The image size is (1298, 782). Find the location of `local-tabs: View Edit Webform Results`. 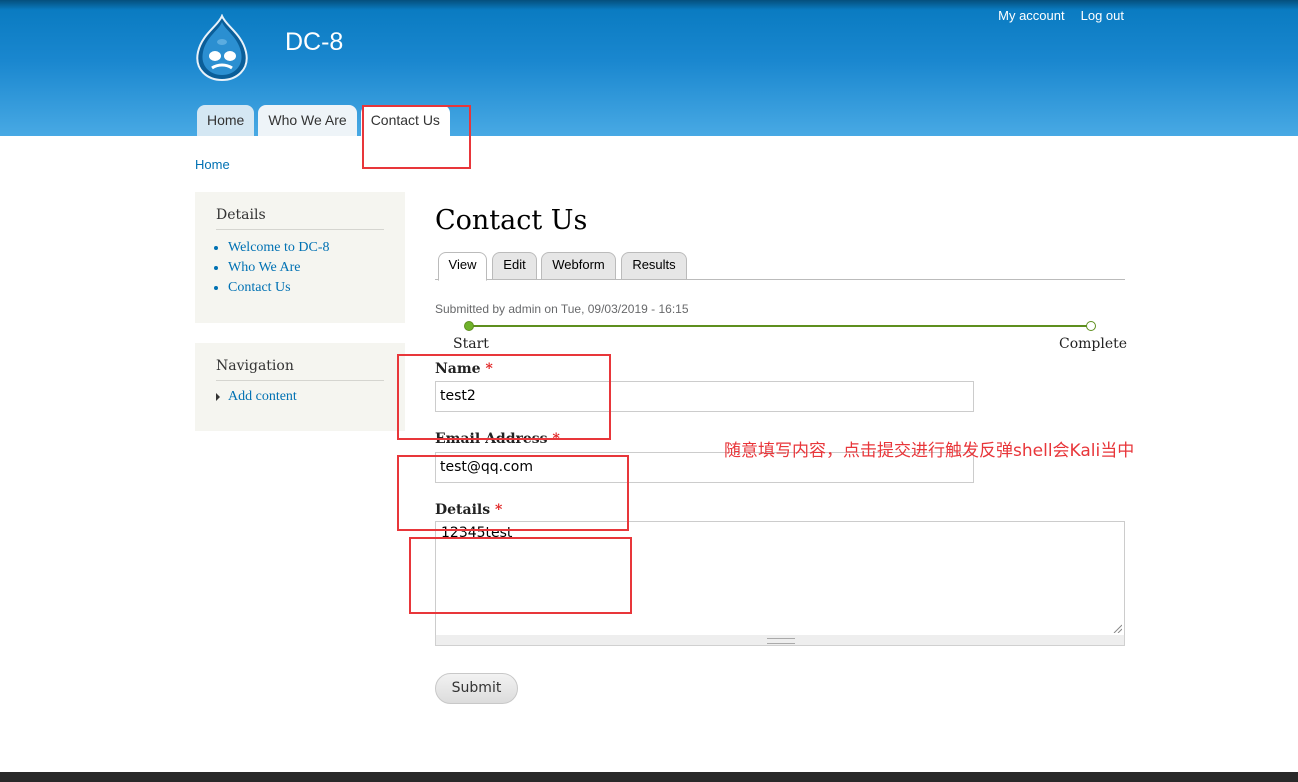

local-tabs: View Edit Webform Results is located at coordinates (780, 266).